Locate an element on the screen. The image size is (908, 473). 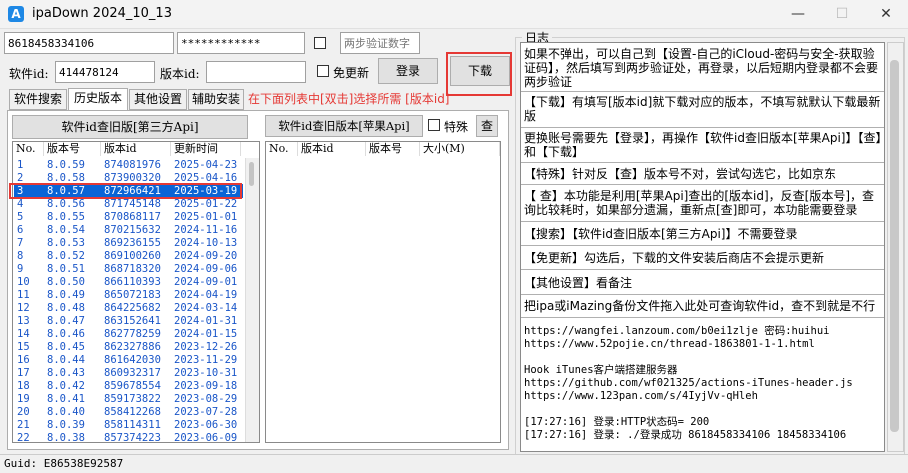
close-button: ✕ is located at coordinates (886, 14).